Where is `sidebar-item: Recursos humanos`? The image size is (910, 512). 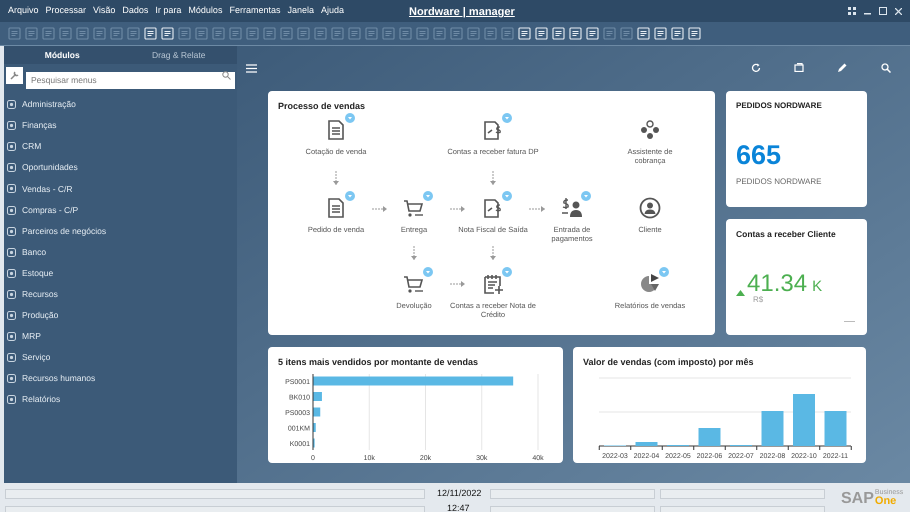 sidebar-item: Recursos humanos is located at coordinates (59, 379).